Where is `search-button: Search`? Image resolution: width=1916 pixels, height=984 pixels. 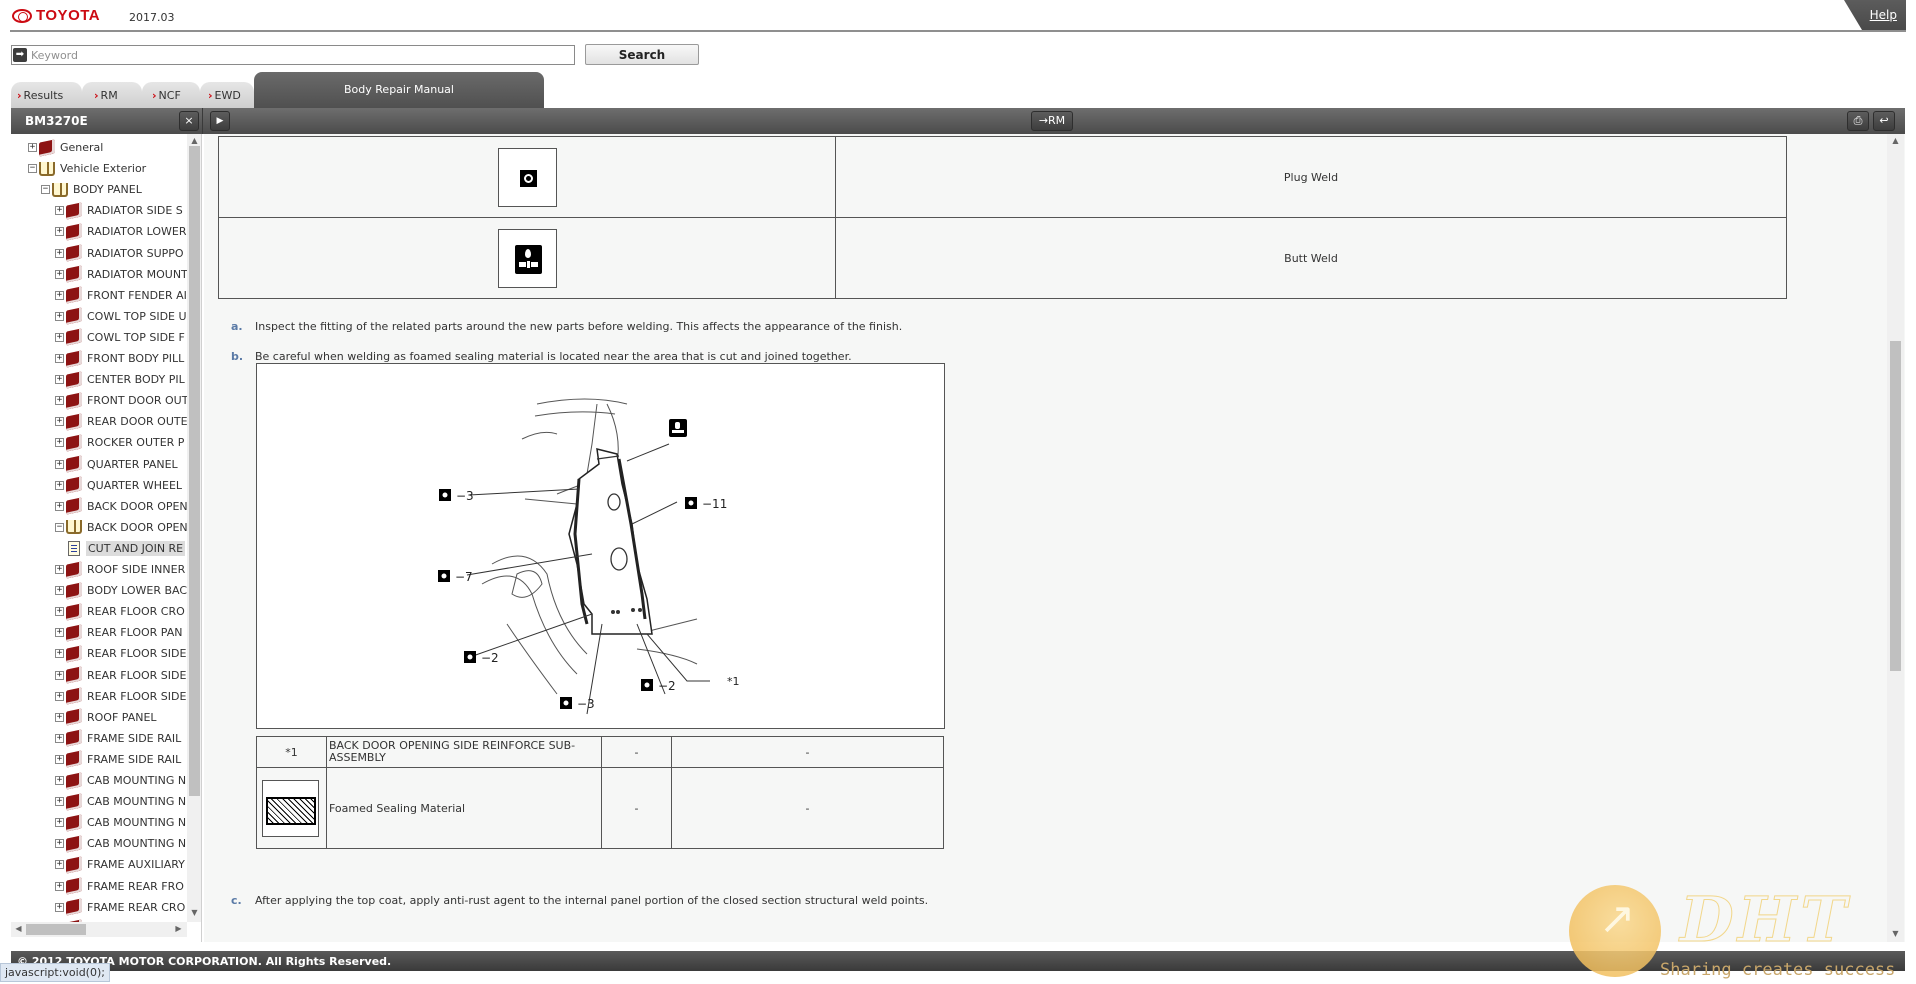 search-button: Search is located at coordinates (642, 54).